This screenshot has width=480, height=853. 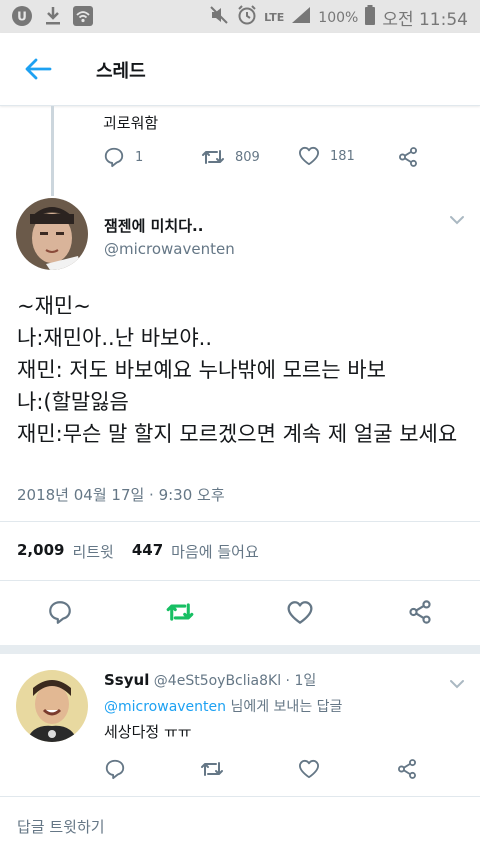 I want to click on like-button: 181, so click(x=326, y=156).